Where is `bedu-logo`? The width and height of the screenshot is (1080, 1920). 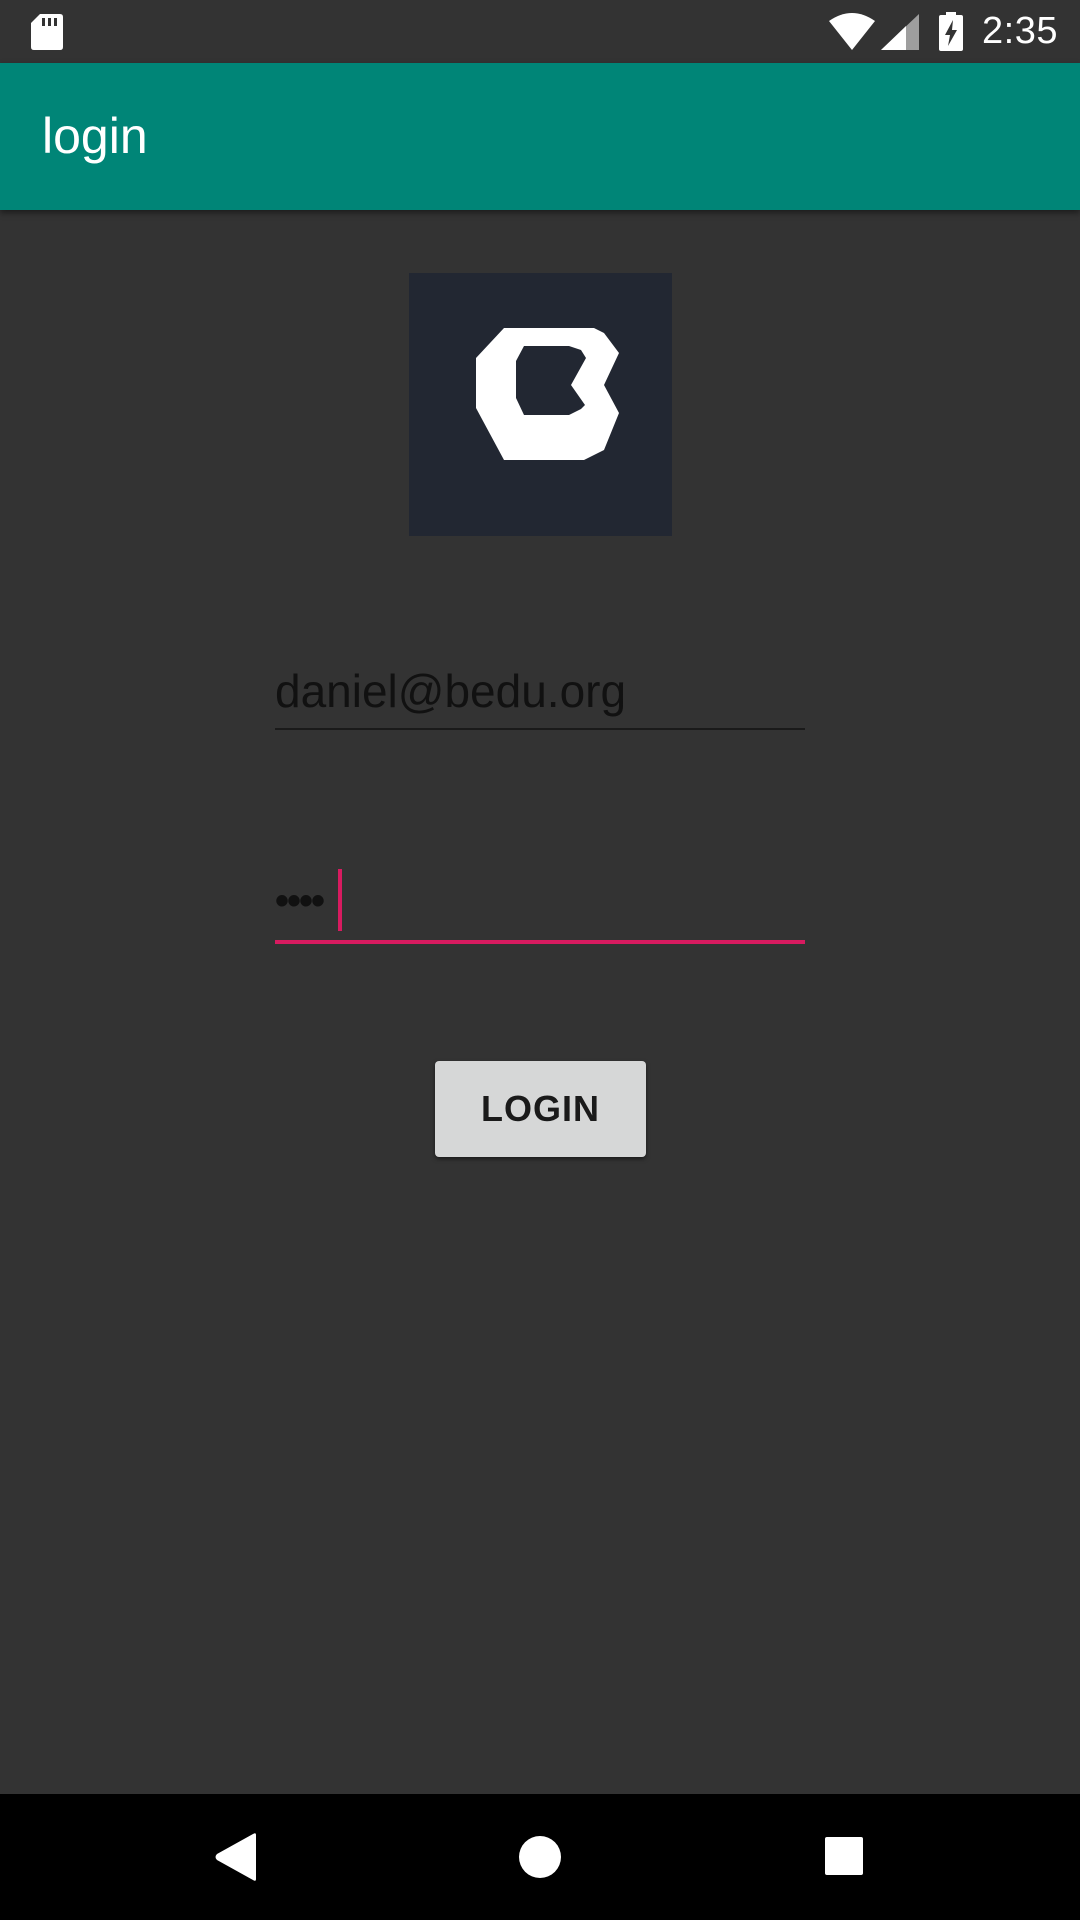
bedu-logo is located at coordinates (540, 404).